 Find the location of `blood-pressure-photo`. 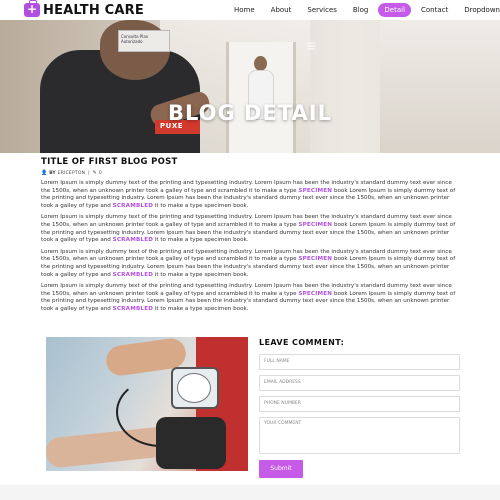

blood-pressure-photo is located at coordinates (147, 404).